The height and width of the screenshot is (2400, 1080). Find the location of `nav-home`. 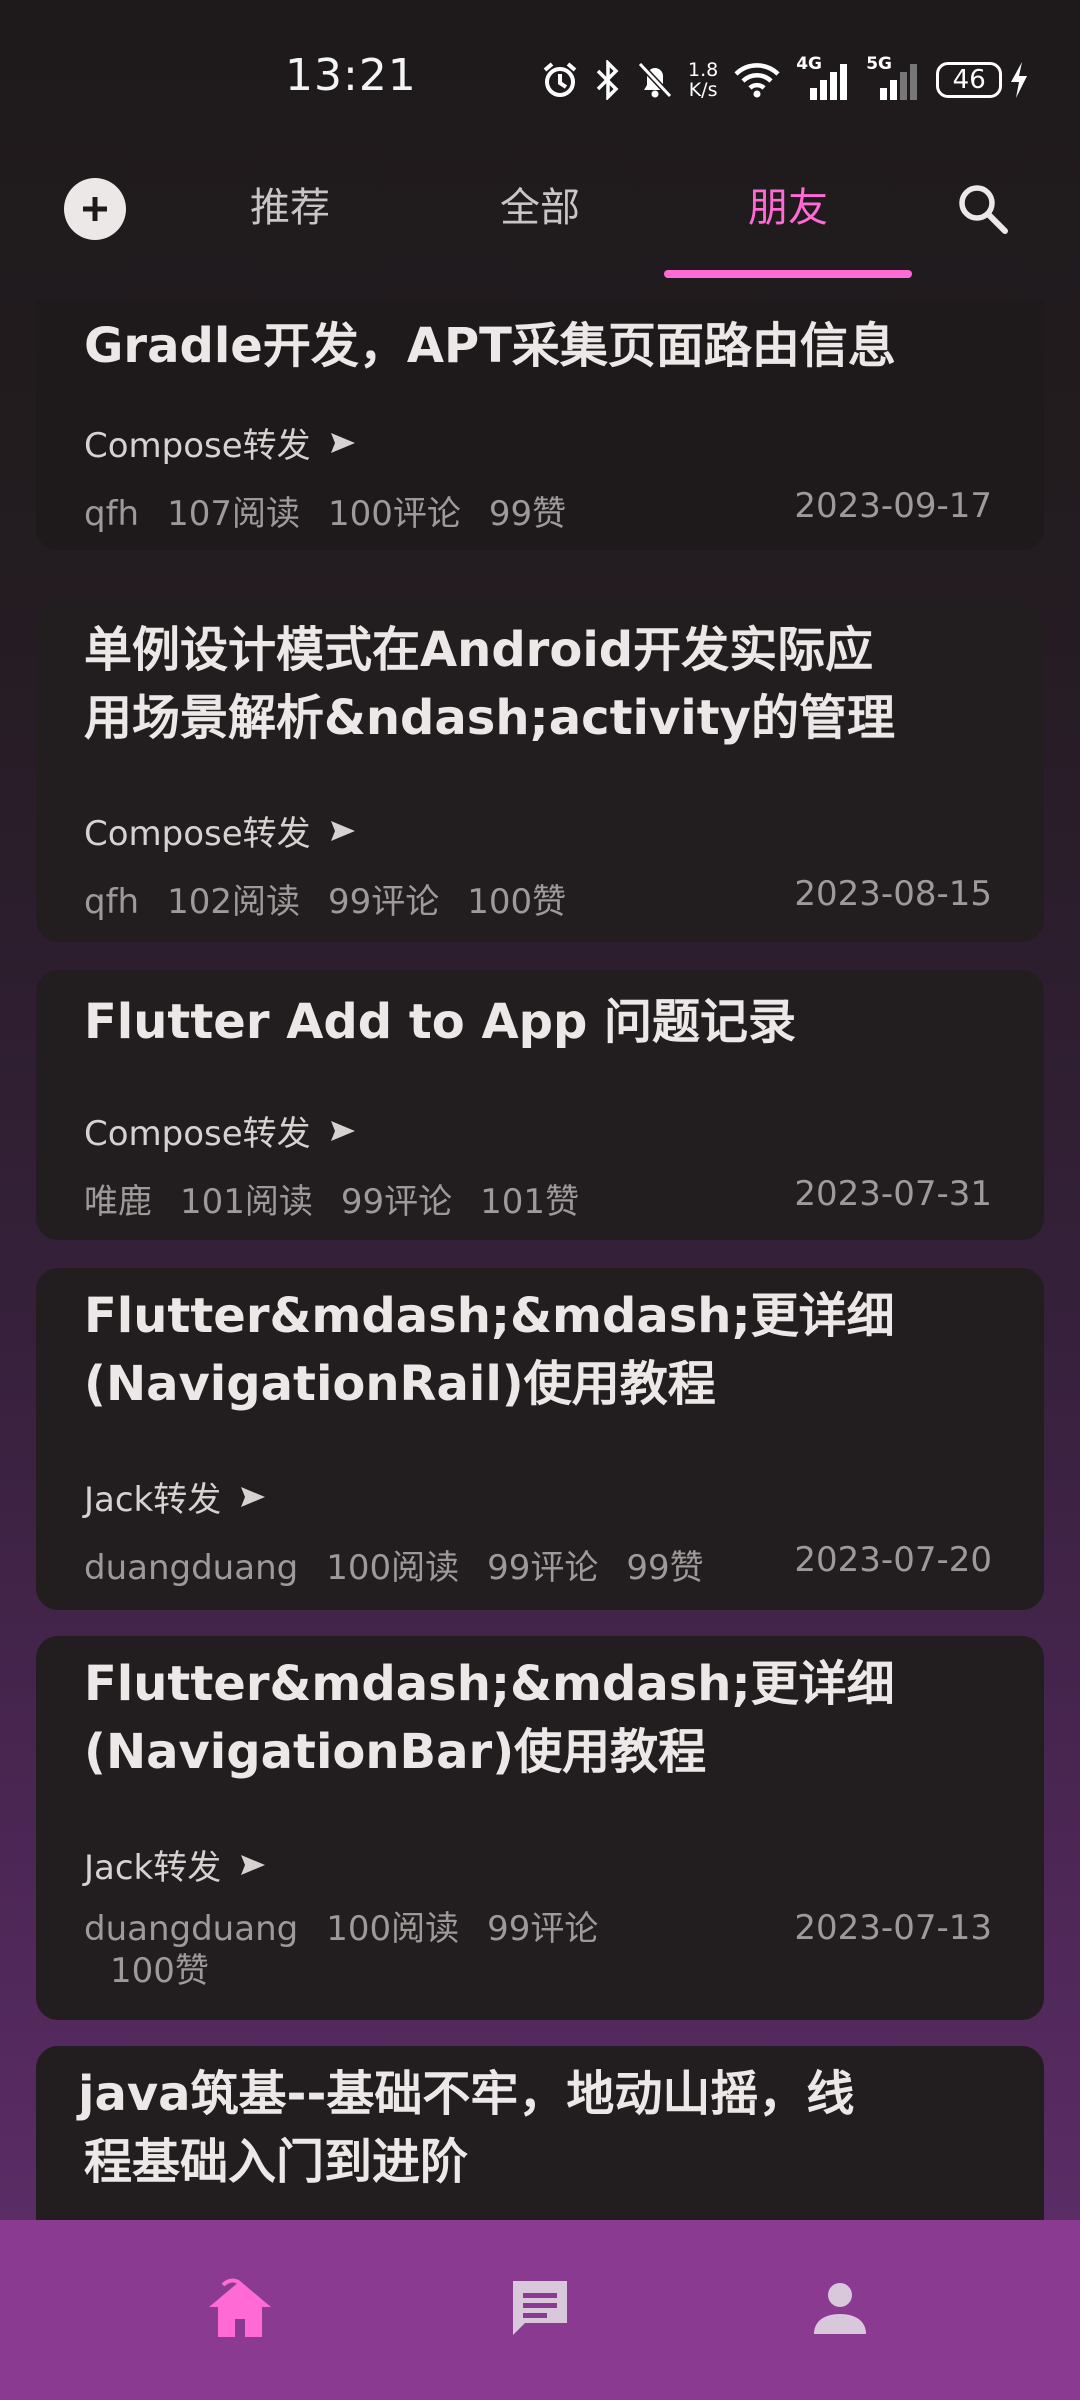

nav-home is located at coordinates (240, 2308).